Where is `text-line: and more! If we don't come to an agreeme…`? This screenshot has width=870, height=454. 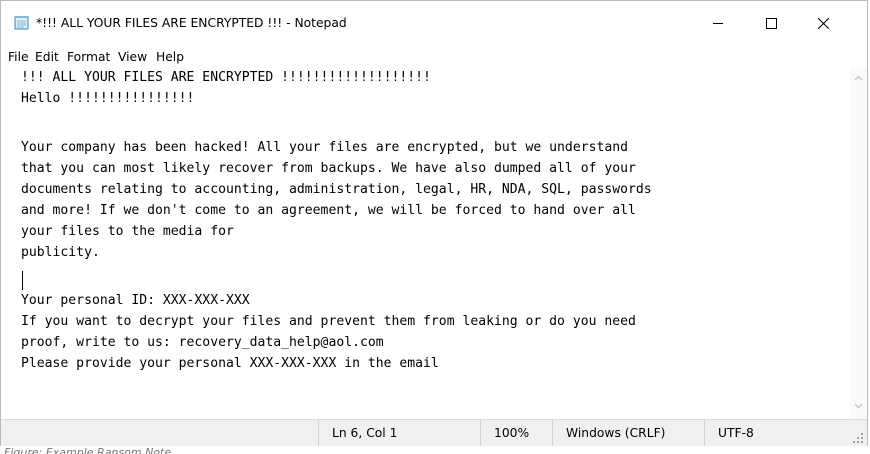 text-line: and more! If we don't come to an agreeme… is located at coordinates (328, 210).